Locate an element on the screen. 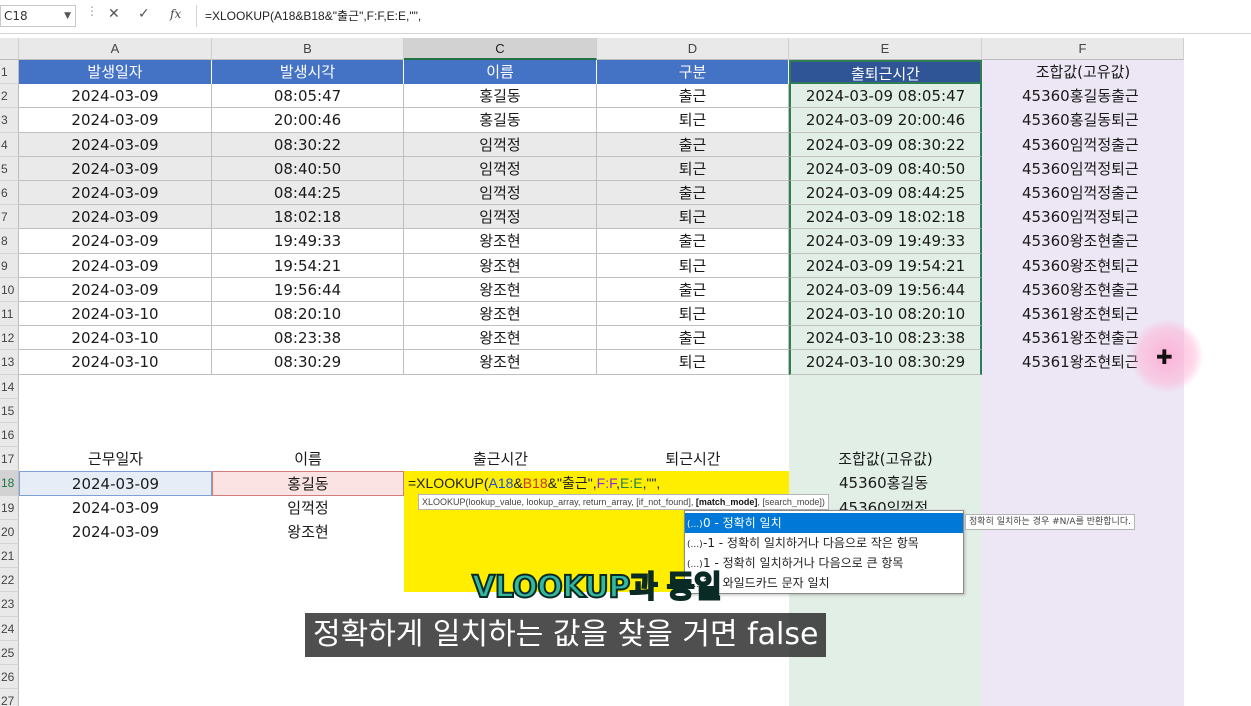  table-cell: 08:44:25 is located at coordinates (308, 193).